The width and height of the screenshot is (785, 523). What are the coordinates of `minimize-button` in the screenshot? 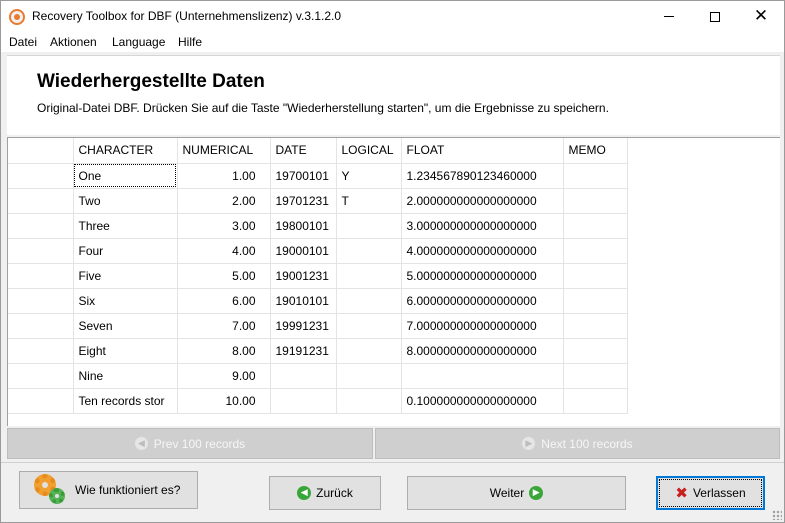 It's located at (669, 16).